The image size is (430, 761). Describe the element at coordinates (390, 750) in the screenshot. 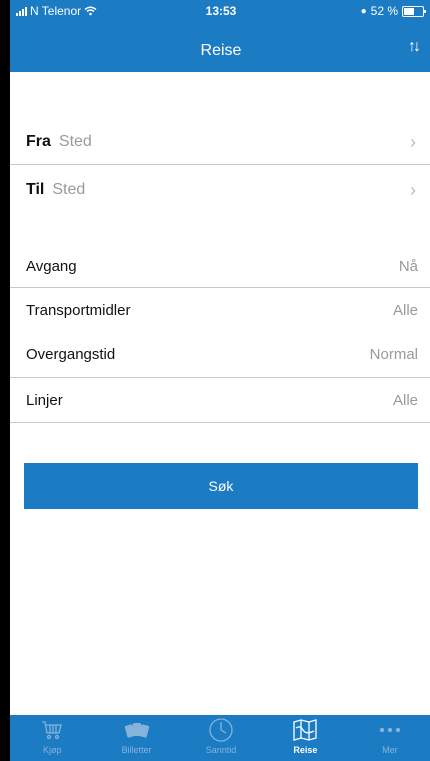

I see `tab-more-label: Mer` at that location.